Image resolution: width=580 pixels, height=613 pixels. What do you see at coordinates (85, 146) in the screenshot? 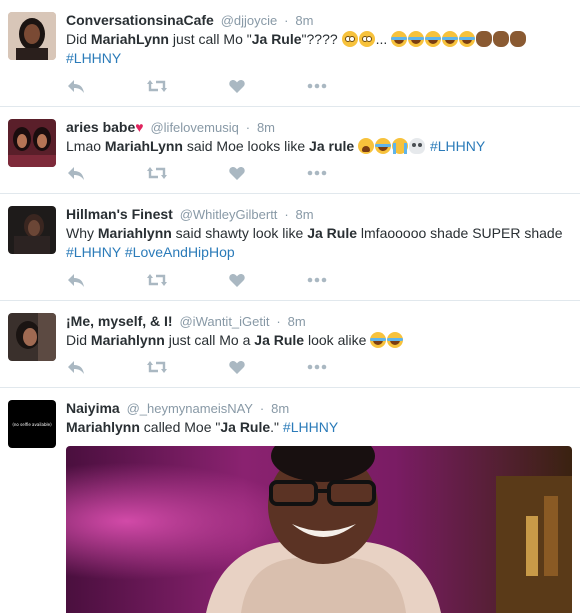
I see `text-segment: Lmao` at bounding box center [85, 146].